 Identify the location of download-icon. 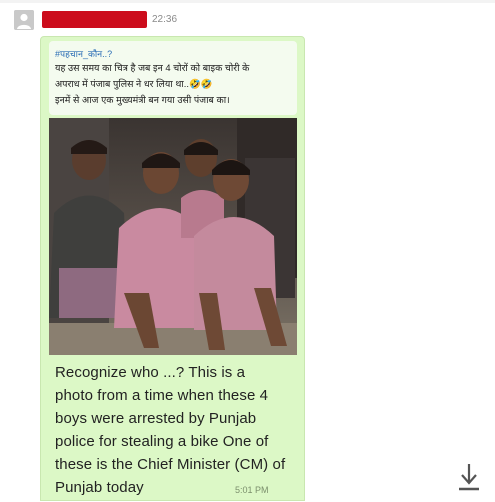
(469, 477).